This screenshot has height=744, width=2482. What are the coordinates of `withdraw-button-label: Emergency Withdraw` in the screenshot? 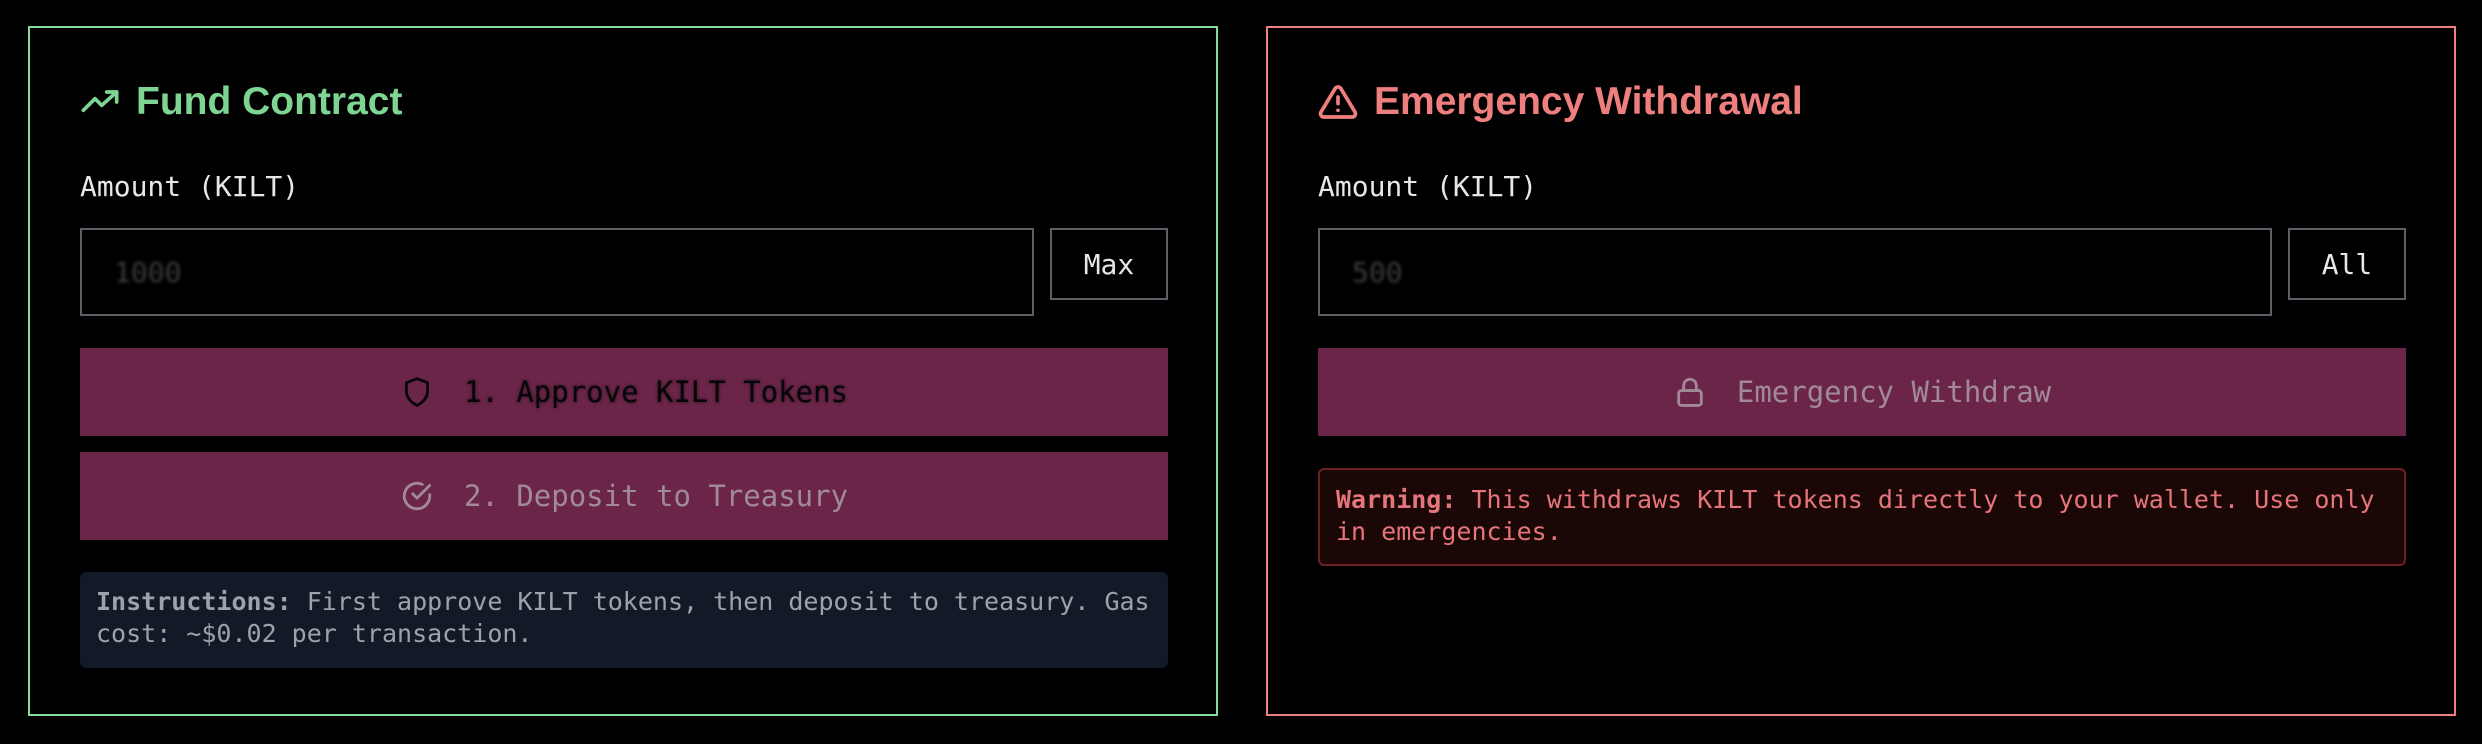 It's located at (1894, 392).